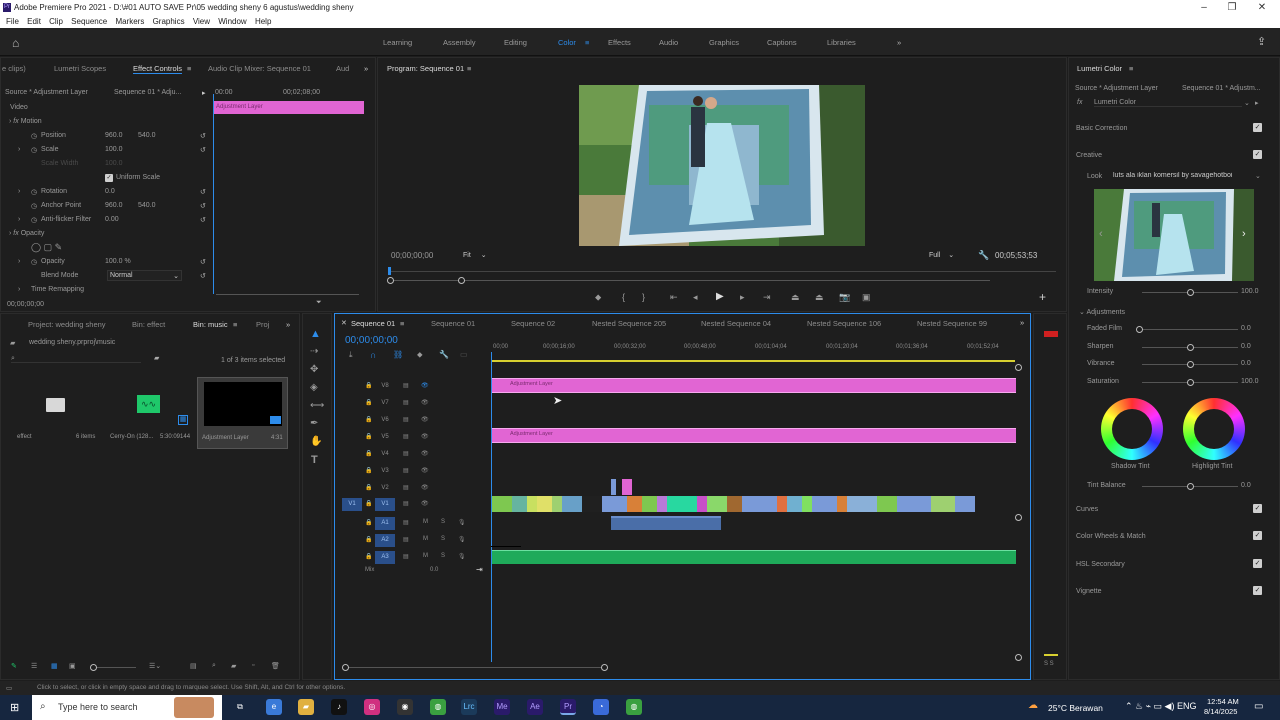 The image size is (1280, 720). I want to click on track-select-tool-icon: ⇢, so click(314, 351).